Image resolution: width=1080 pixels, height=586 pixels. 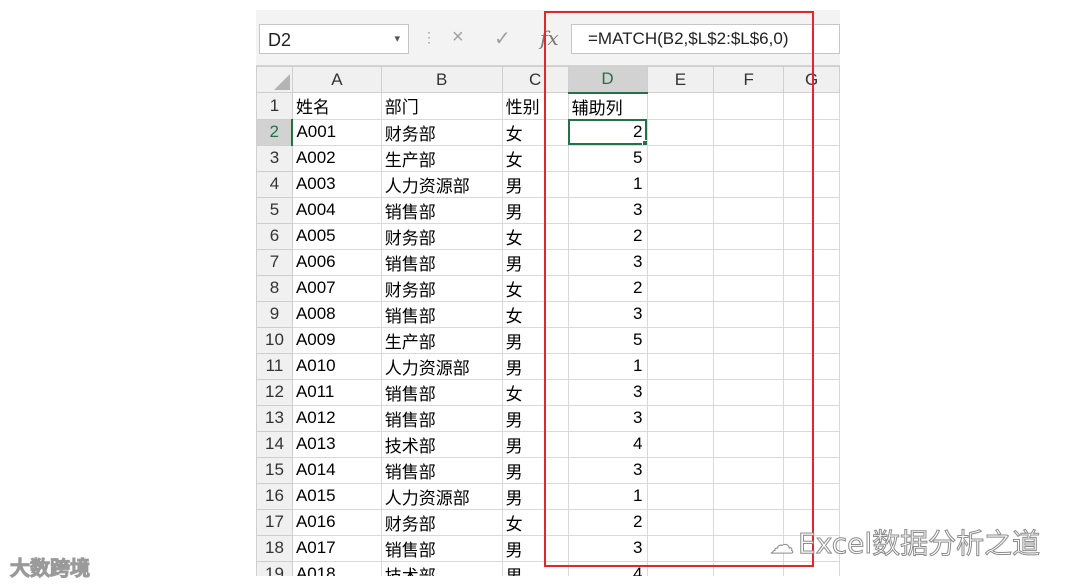 I want to click on cell-a: A008, so click(x=336, y=314).